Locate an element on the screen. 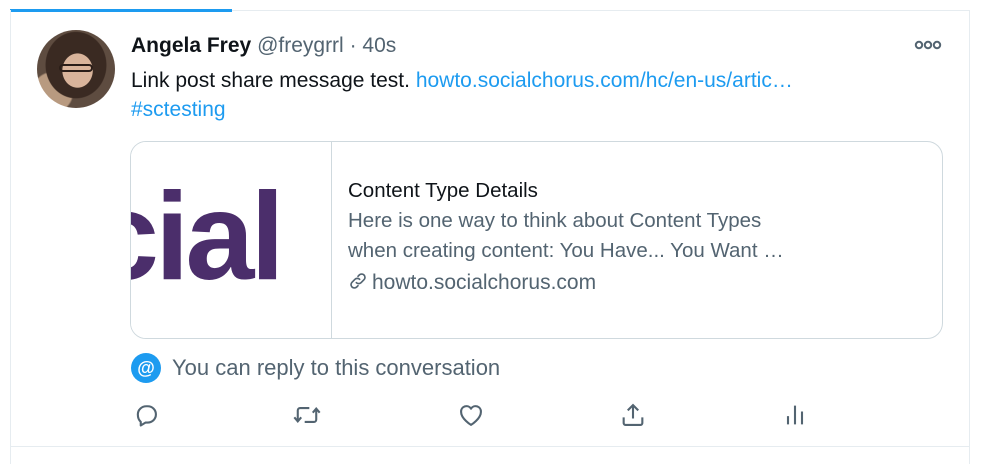  tweet-header: Angela Frey @freygrrl · 40s is located at coordinates (263, 46).